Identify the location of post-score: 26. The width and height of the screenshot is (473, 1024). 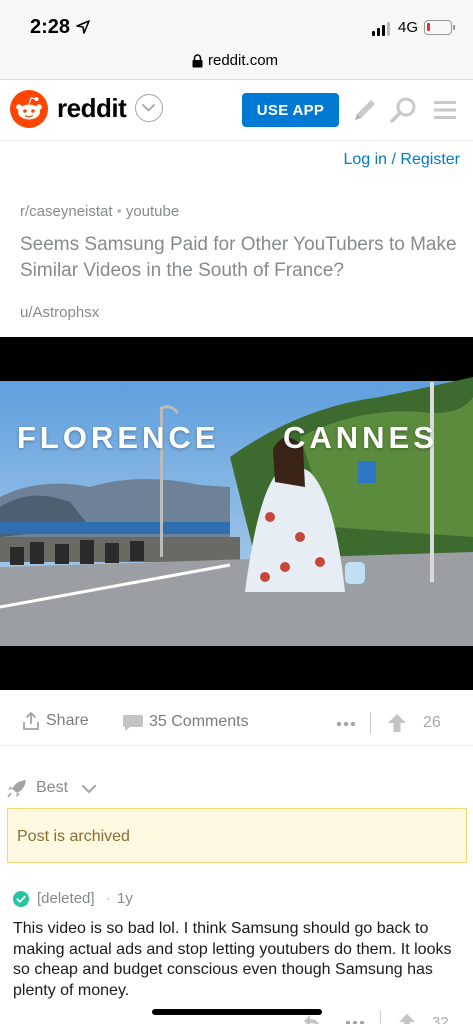
(432, 722).